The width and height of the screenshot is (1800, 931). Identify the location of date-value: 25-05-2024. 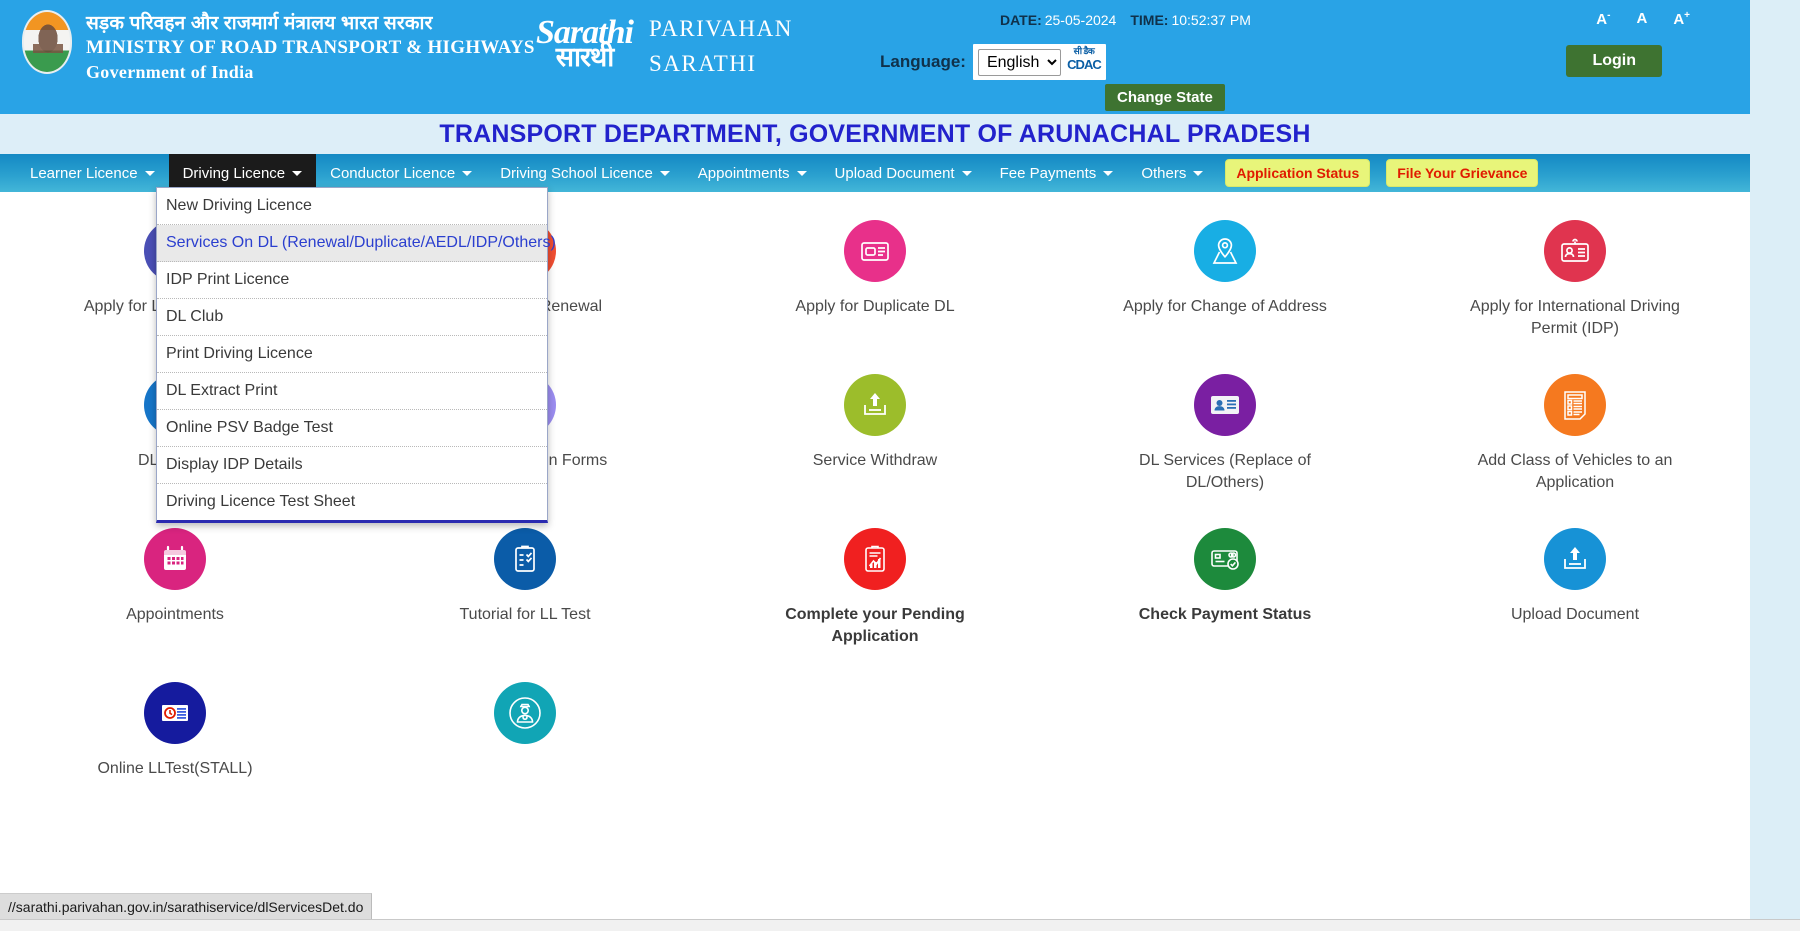
(1080, 20).